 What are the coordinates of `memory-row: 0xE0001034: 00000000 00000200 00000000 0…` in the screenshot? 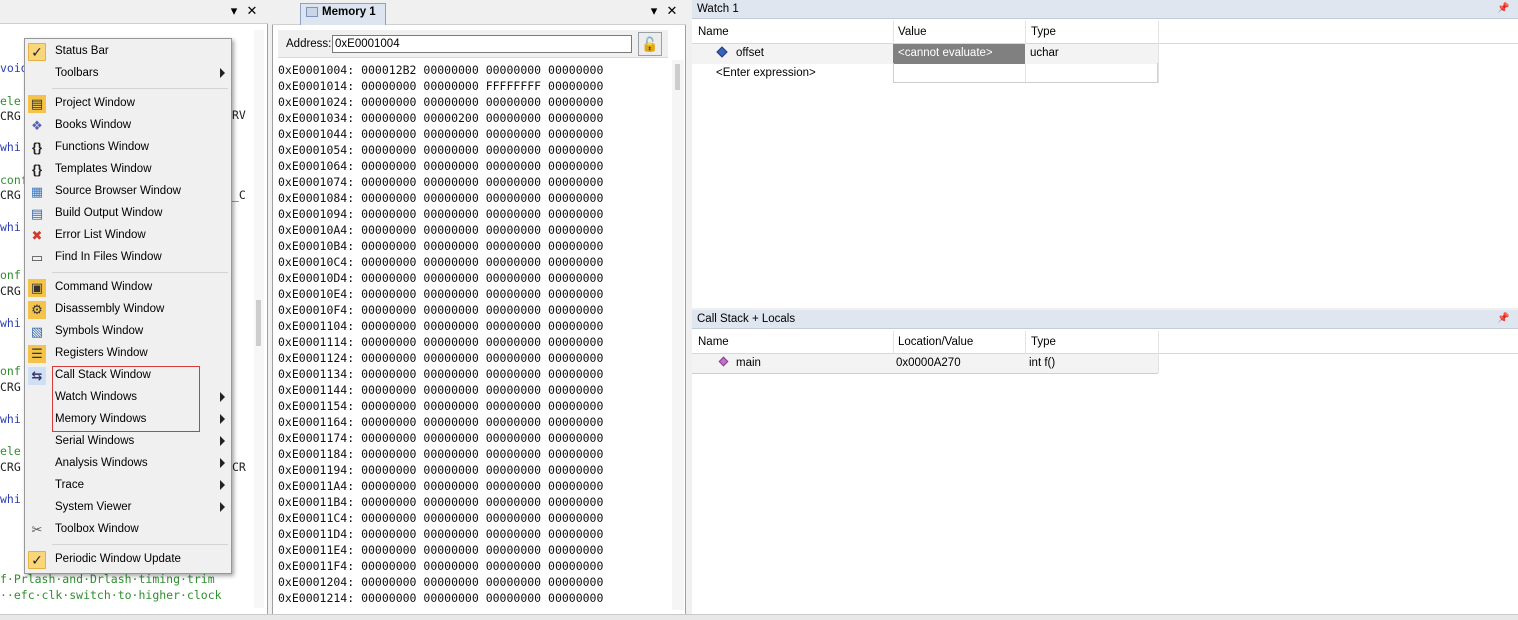 It's located at (440, 118).